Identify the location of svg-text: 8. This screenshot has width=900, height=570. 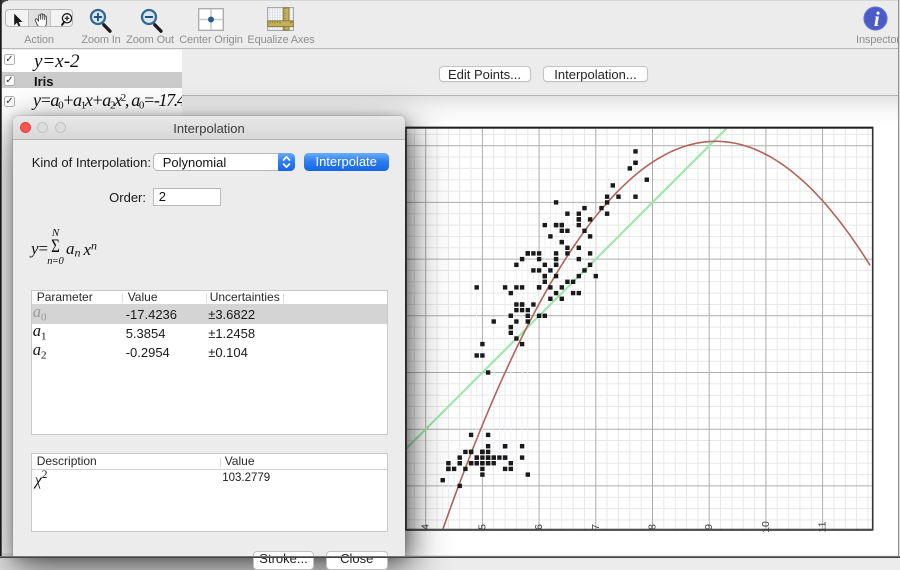
(653, 527).